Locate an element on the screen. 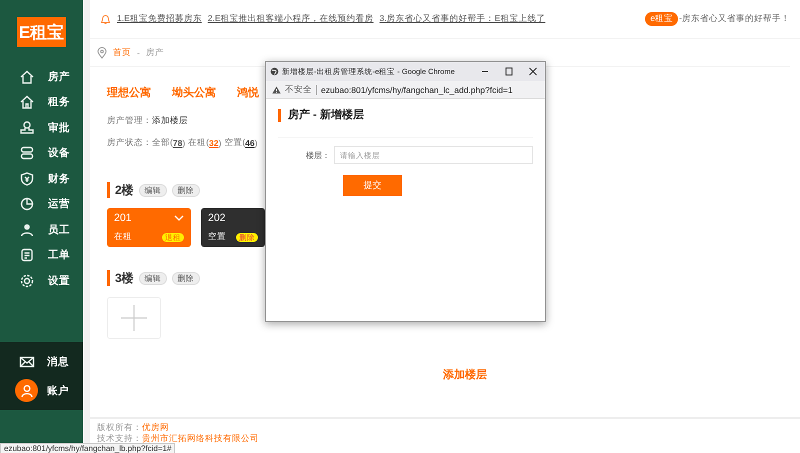  maximize-icon is located at coordinates (509, 71).